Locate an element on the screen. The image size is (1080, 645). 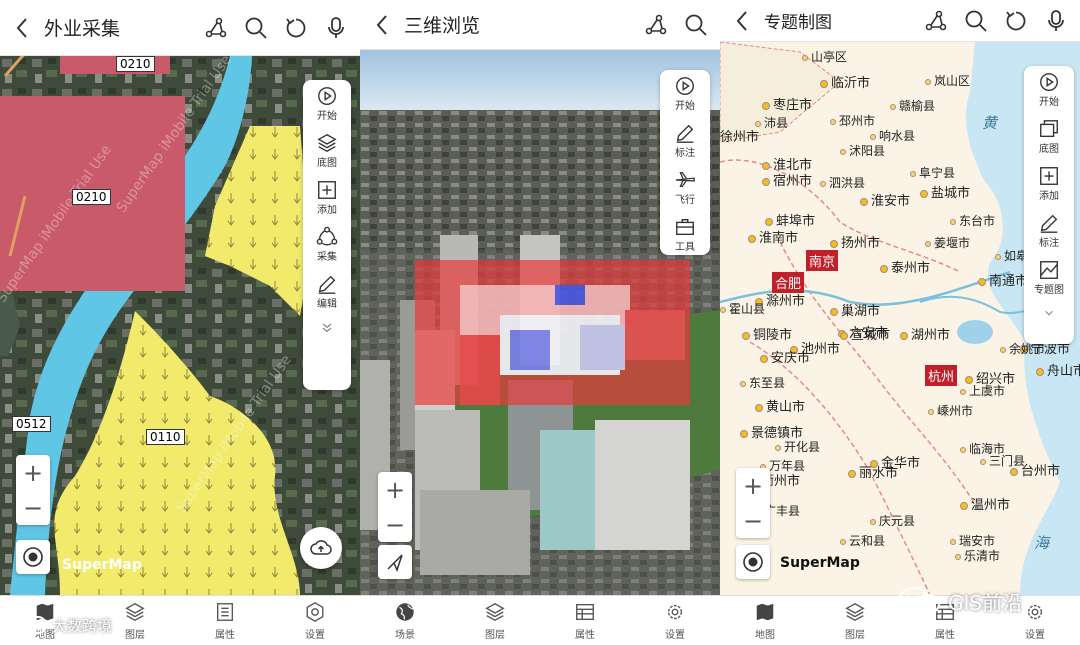
supermap-logo: SuperMap is located at coordinates (820, 563).